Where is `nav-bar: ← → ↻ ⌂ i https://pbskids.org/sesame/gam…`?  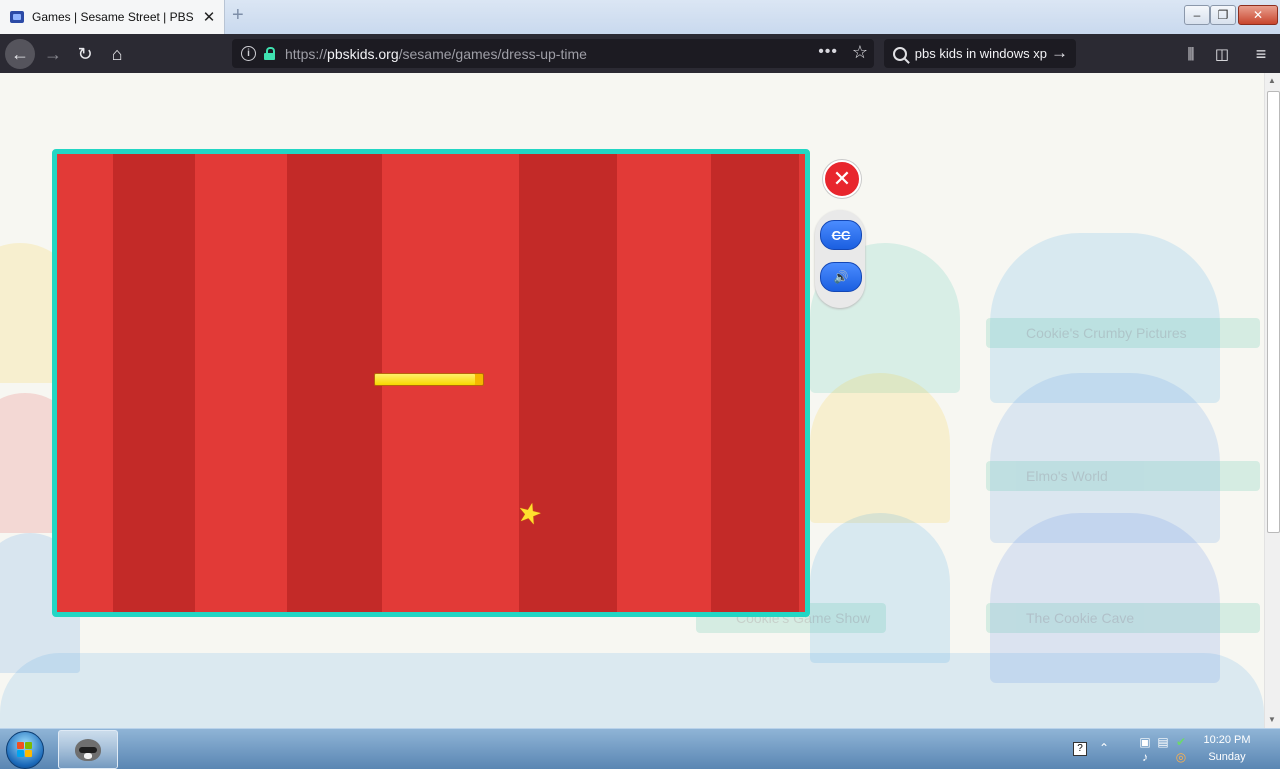
nav-bar: ← → ↻ ⌂ i https://pbskids.org/sesame/gam… is located at coordinates (640, 53).